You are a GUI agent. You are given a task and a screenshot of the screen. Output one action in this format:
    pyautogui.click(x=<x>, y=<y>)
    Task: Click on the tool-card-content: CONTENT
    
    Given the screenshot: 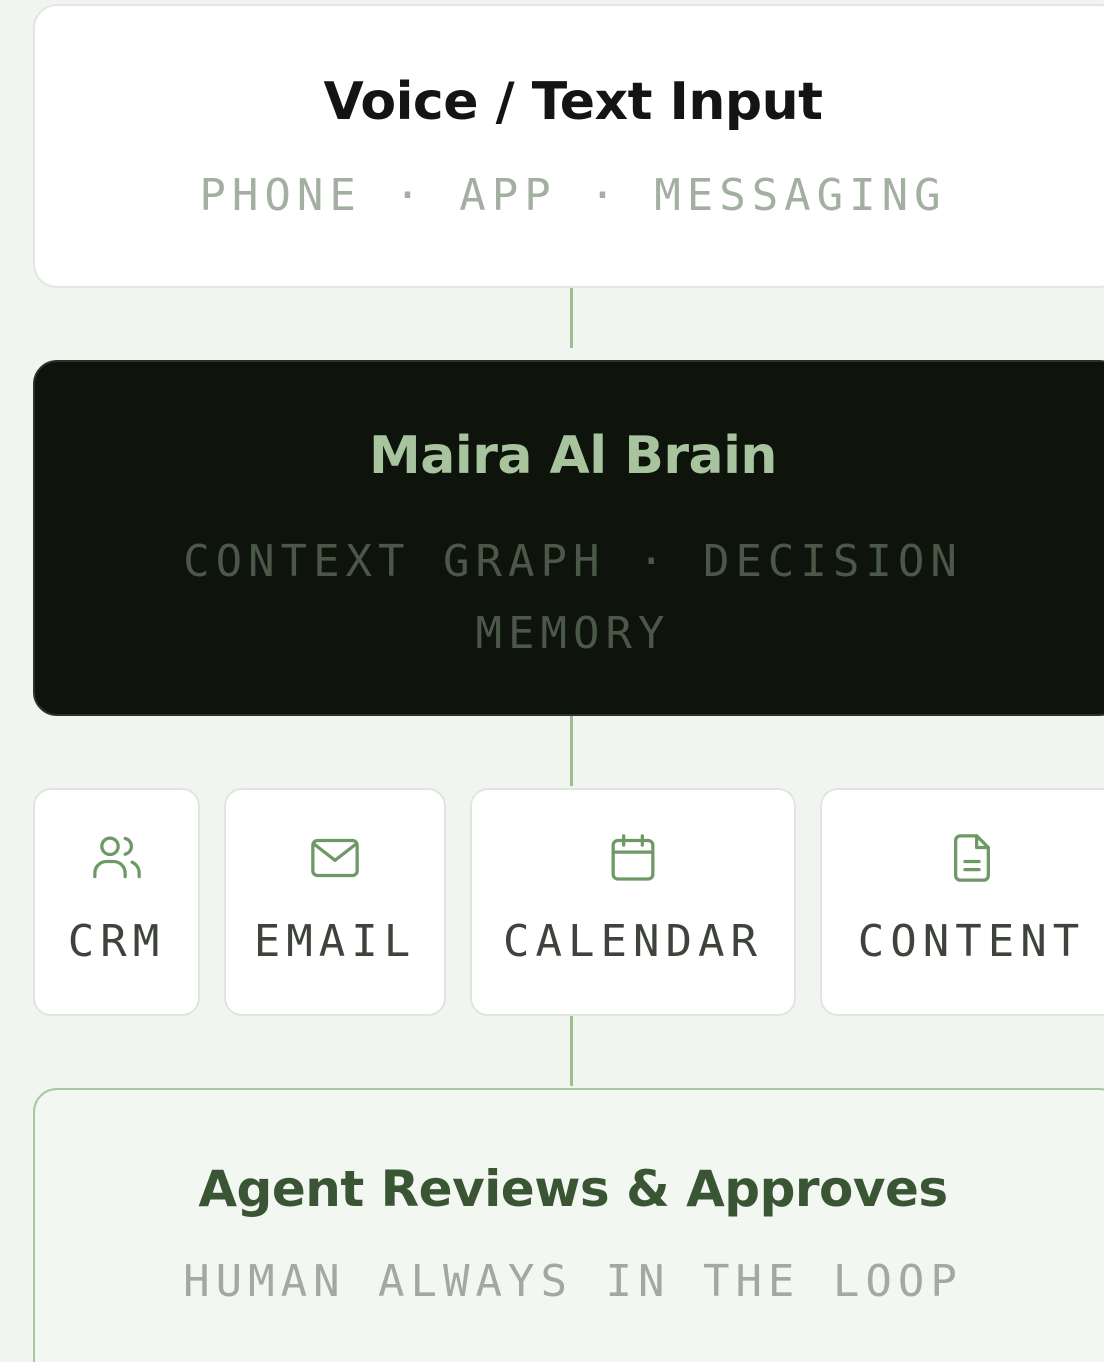 What is the action you would take?
    pyautogui.click(x=962, y=902)
    